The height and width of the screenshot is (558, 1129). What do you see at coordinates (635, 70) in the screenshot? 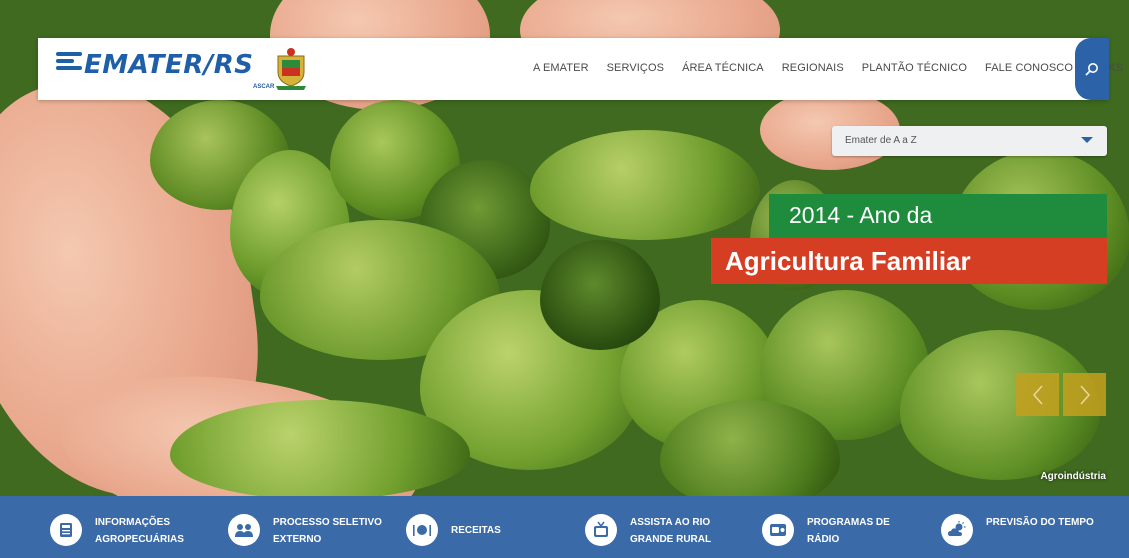
I see `nav-item-servicos: SERVIÇOS` at bounding box center [635, 70].